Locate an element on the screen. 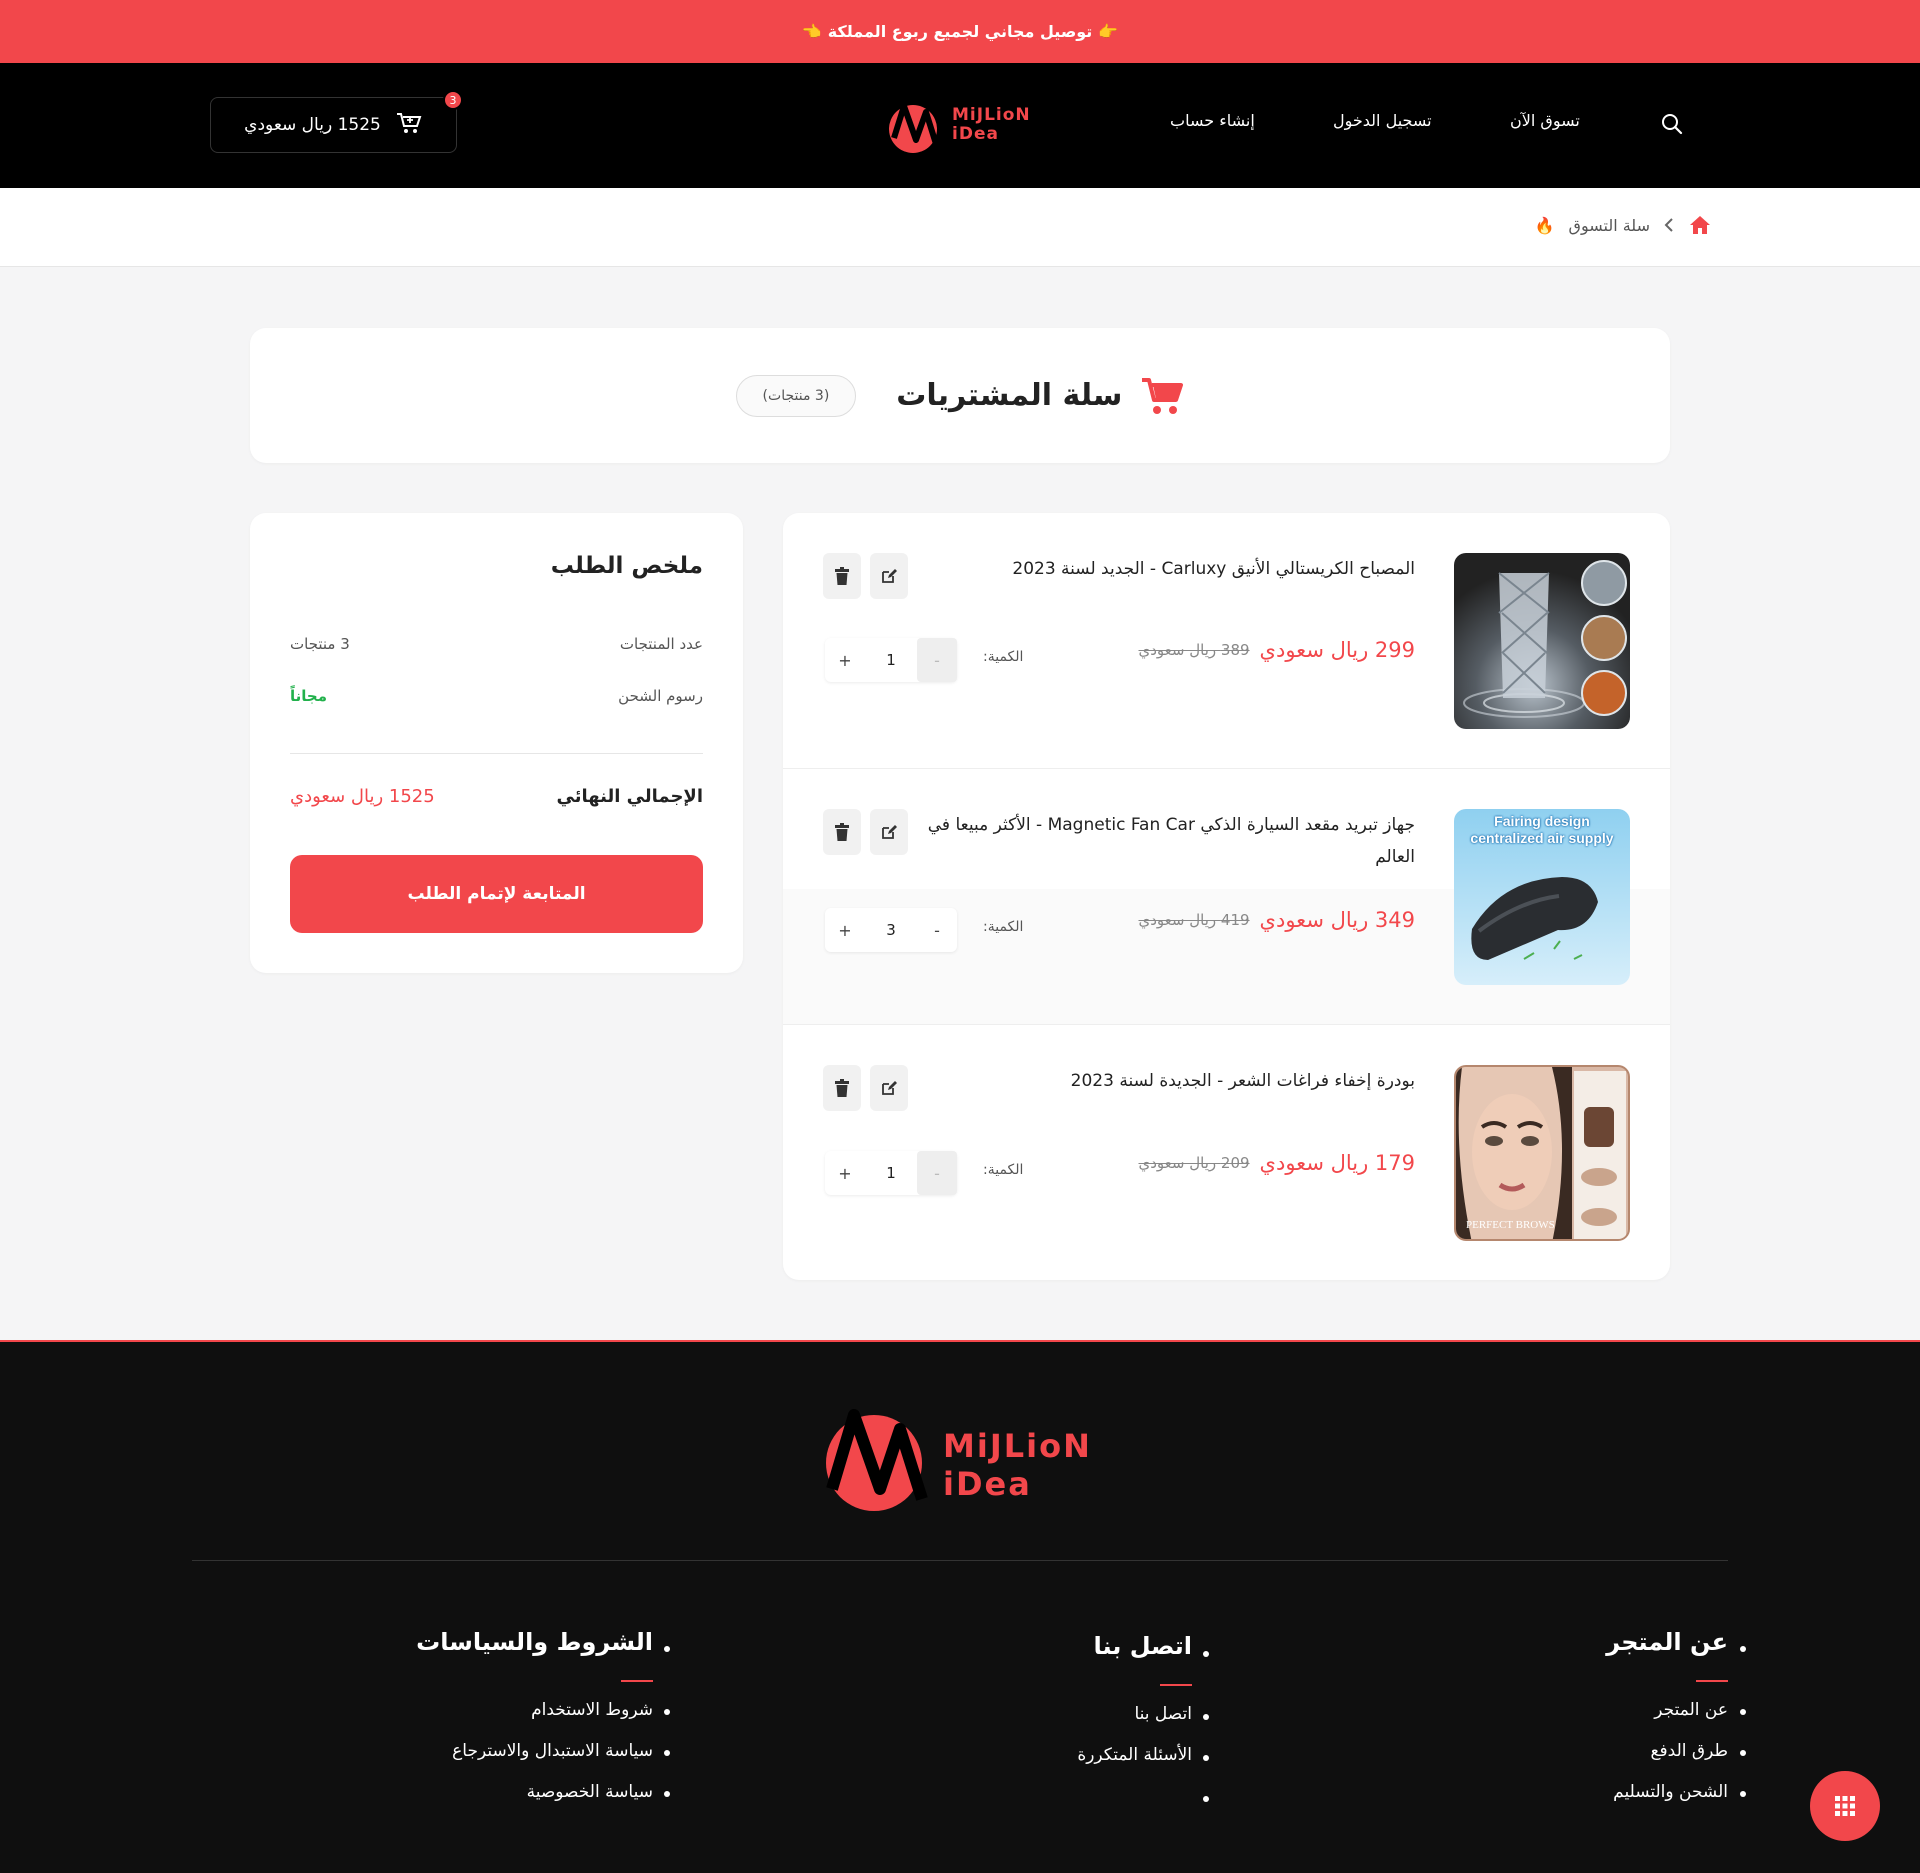  footer-logo-line2: iDea is located at coordinates (987, 1484).